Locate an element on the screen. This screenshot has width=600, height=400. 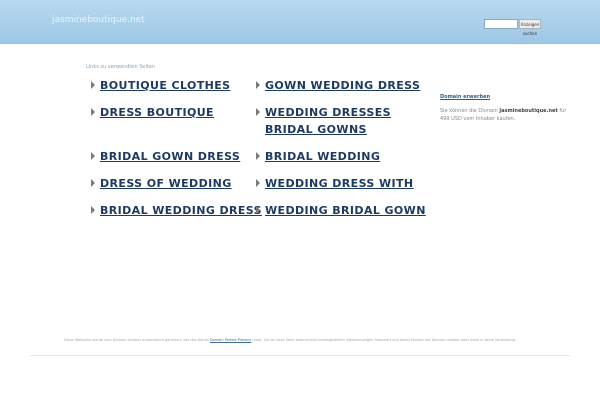
links-caption: Links zu verwandten Seiten is located at coordinates (121, 67).